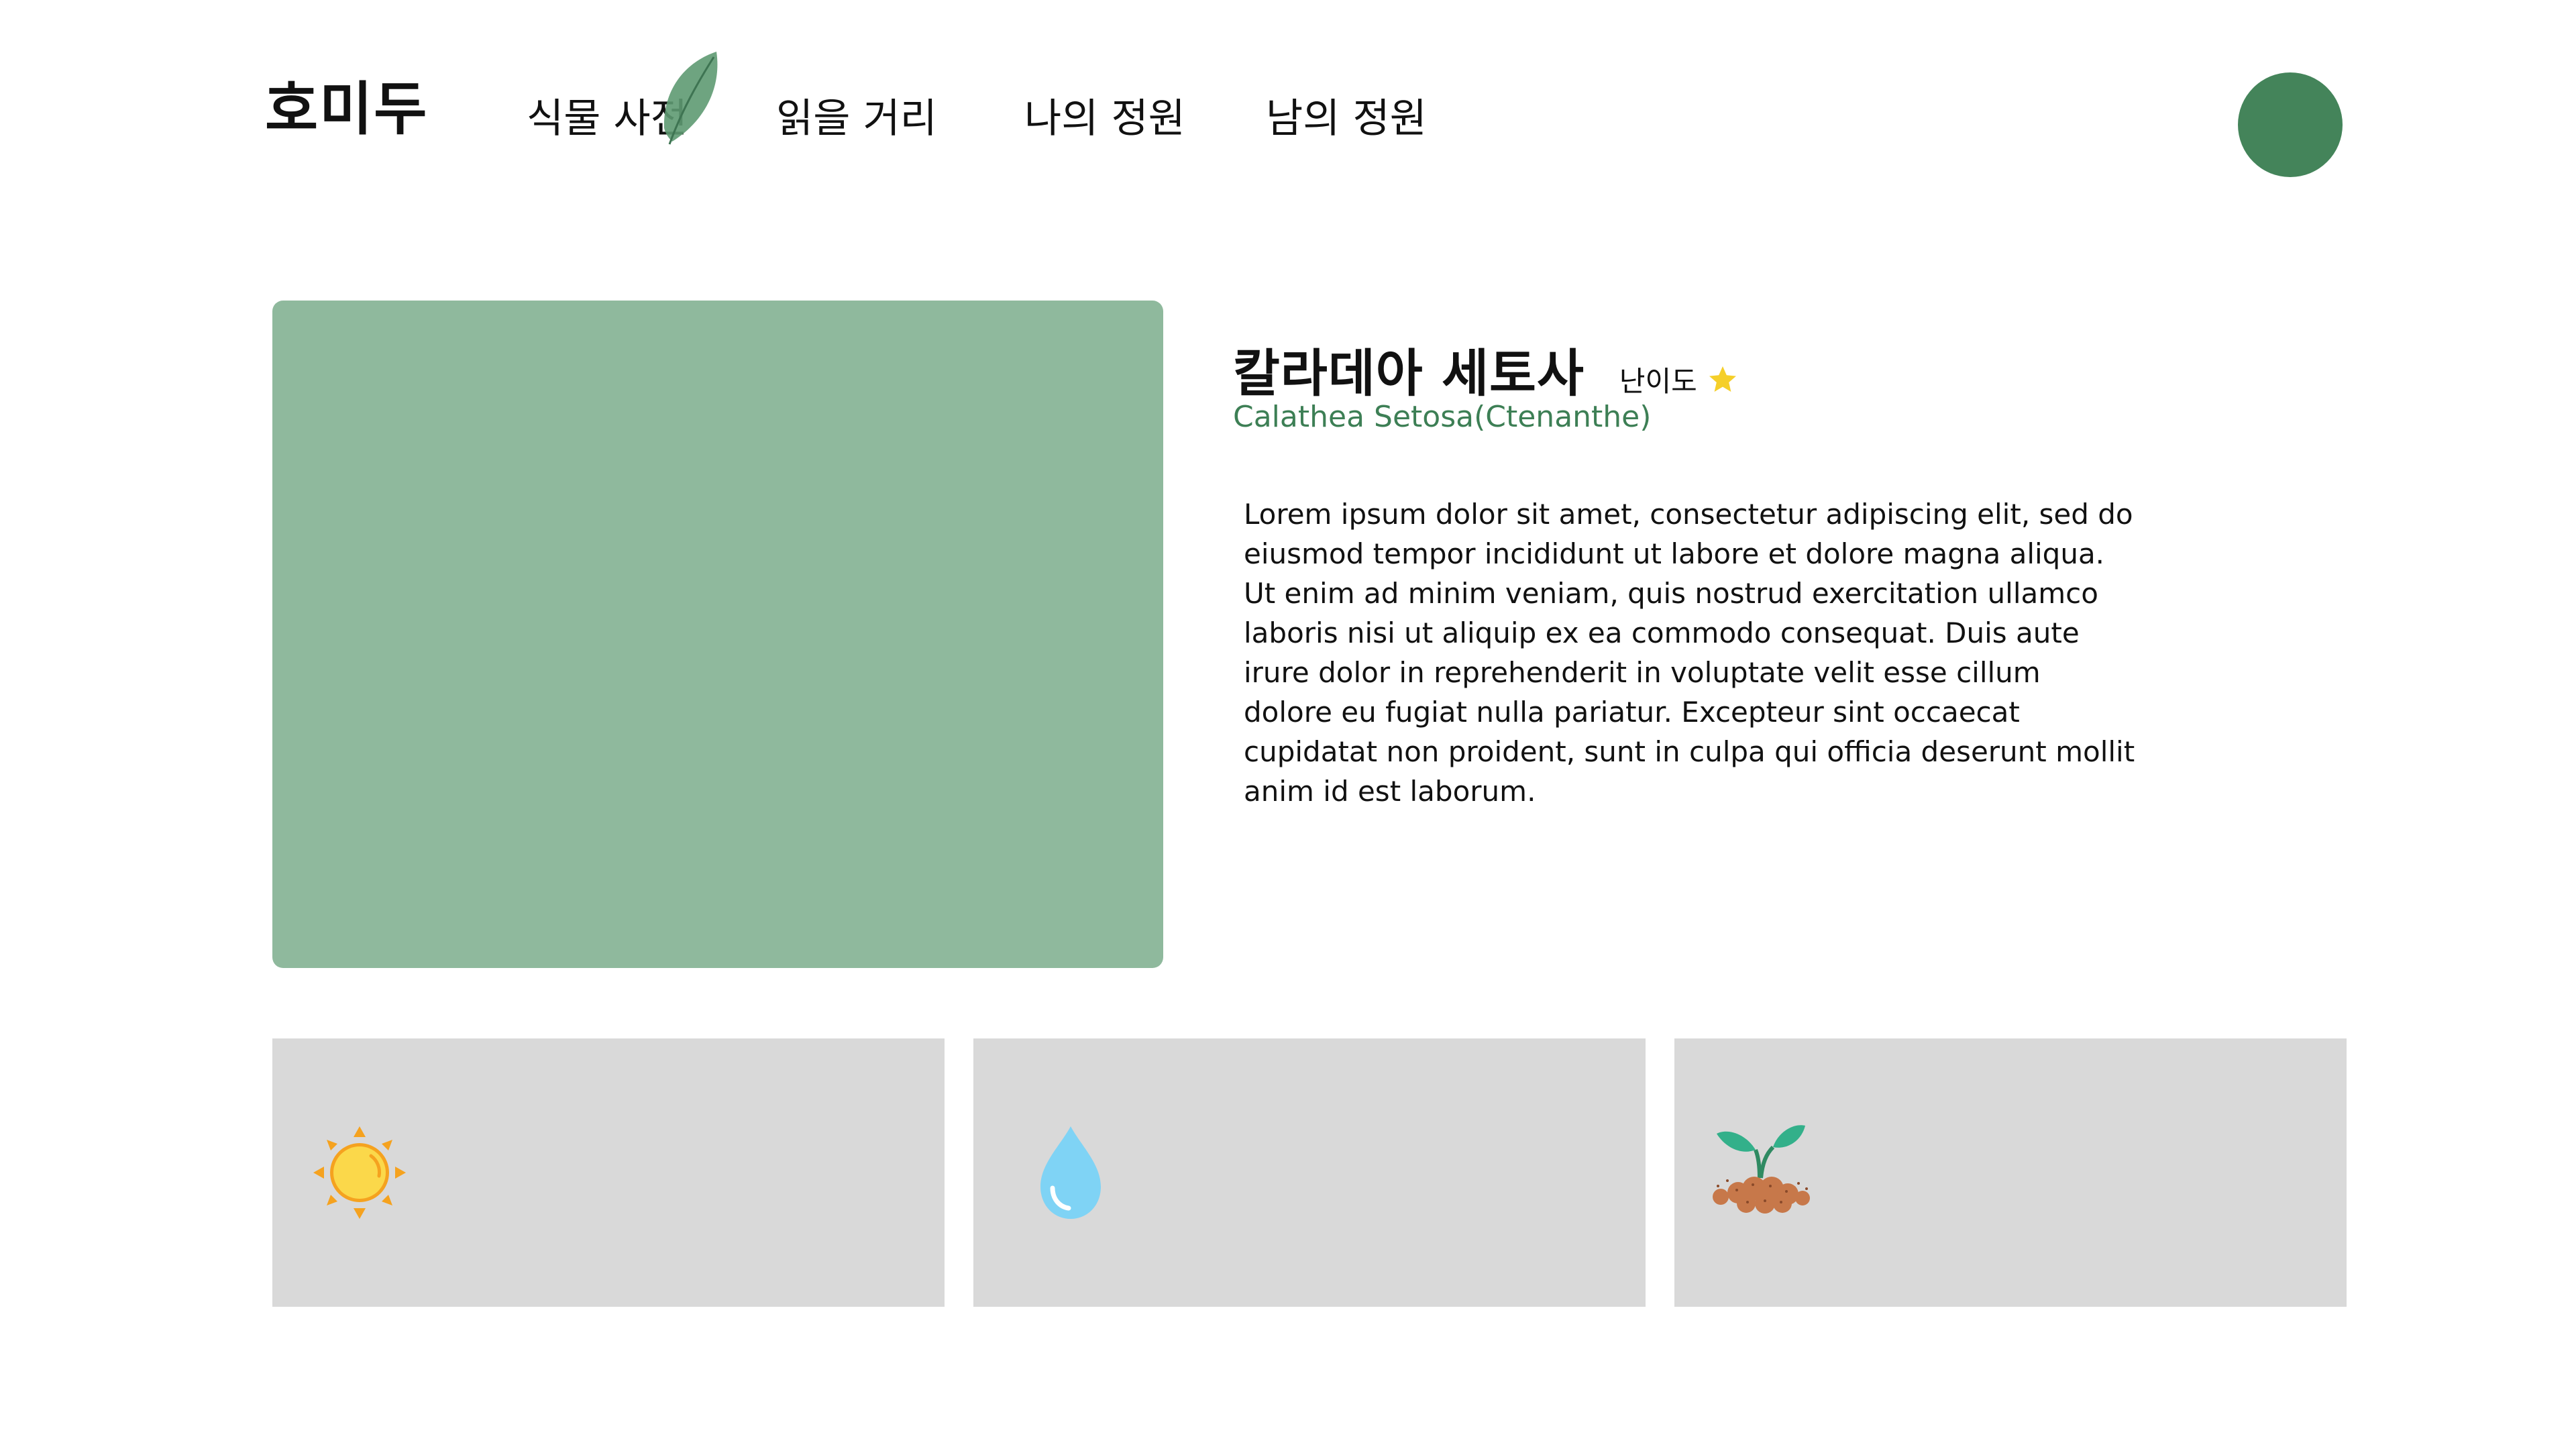 This screenshot has height=1449, width=2576. What do you see at coordinates (1409, 373) in the screenshot?
I see `plant-name: 칼라데아 세토사` at bounding box center [1409, 373].